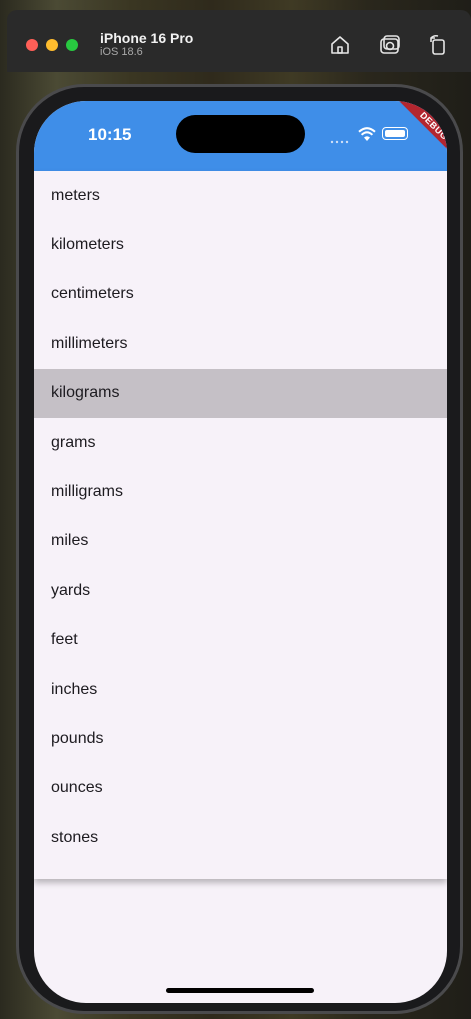 This screenshot has width=471, height=1019. I want to click on menu-item-centimeters: centimeters, so click(240, 294).